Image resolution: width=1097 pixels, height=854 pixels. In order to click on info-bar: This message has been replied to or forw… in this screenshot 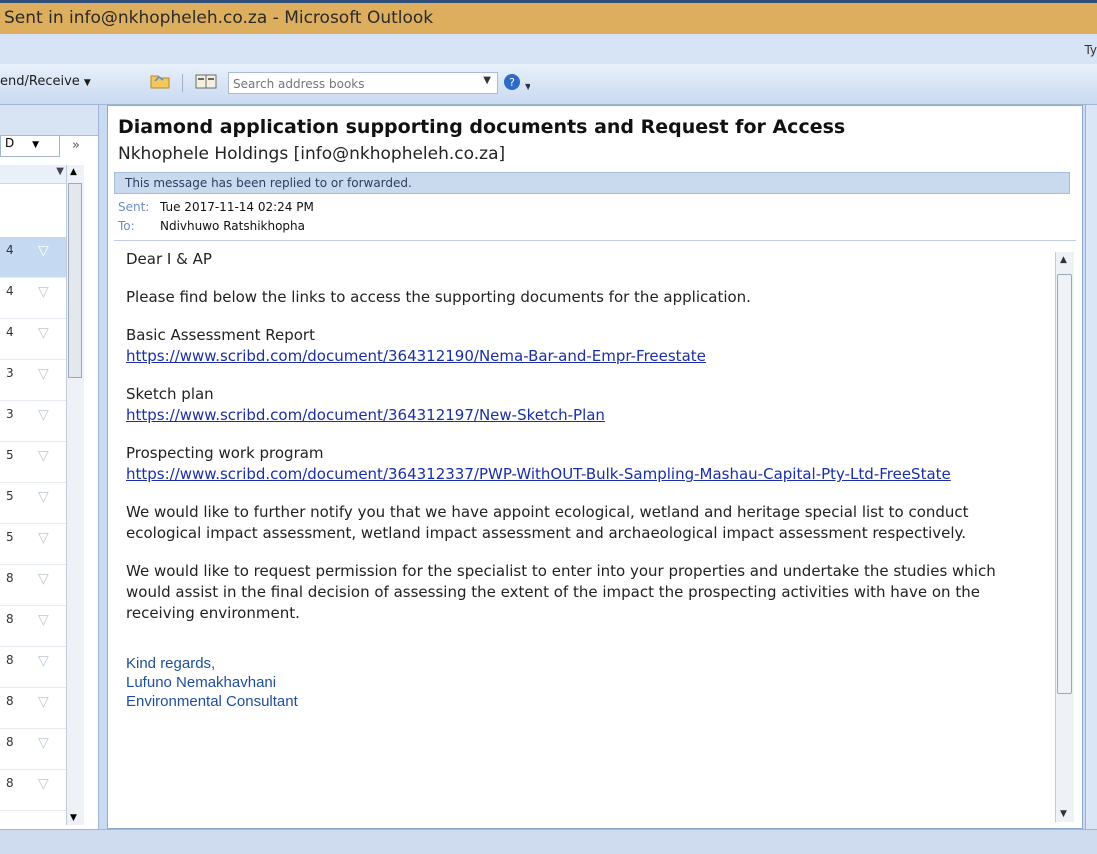, I will do `click(592, 183)`.